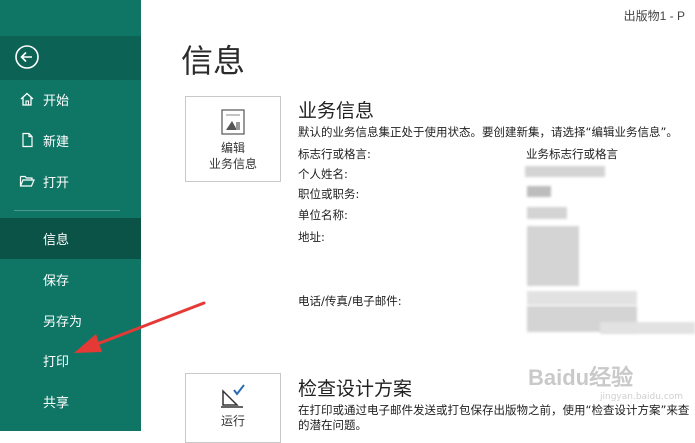 The image size is (695, 443). What do you see at coordinates (27, 181) in the screenshot?
I see `folder-open-icon` at bounding box center [27, 181].